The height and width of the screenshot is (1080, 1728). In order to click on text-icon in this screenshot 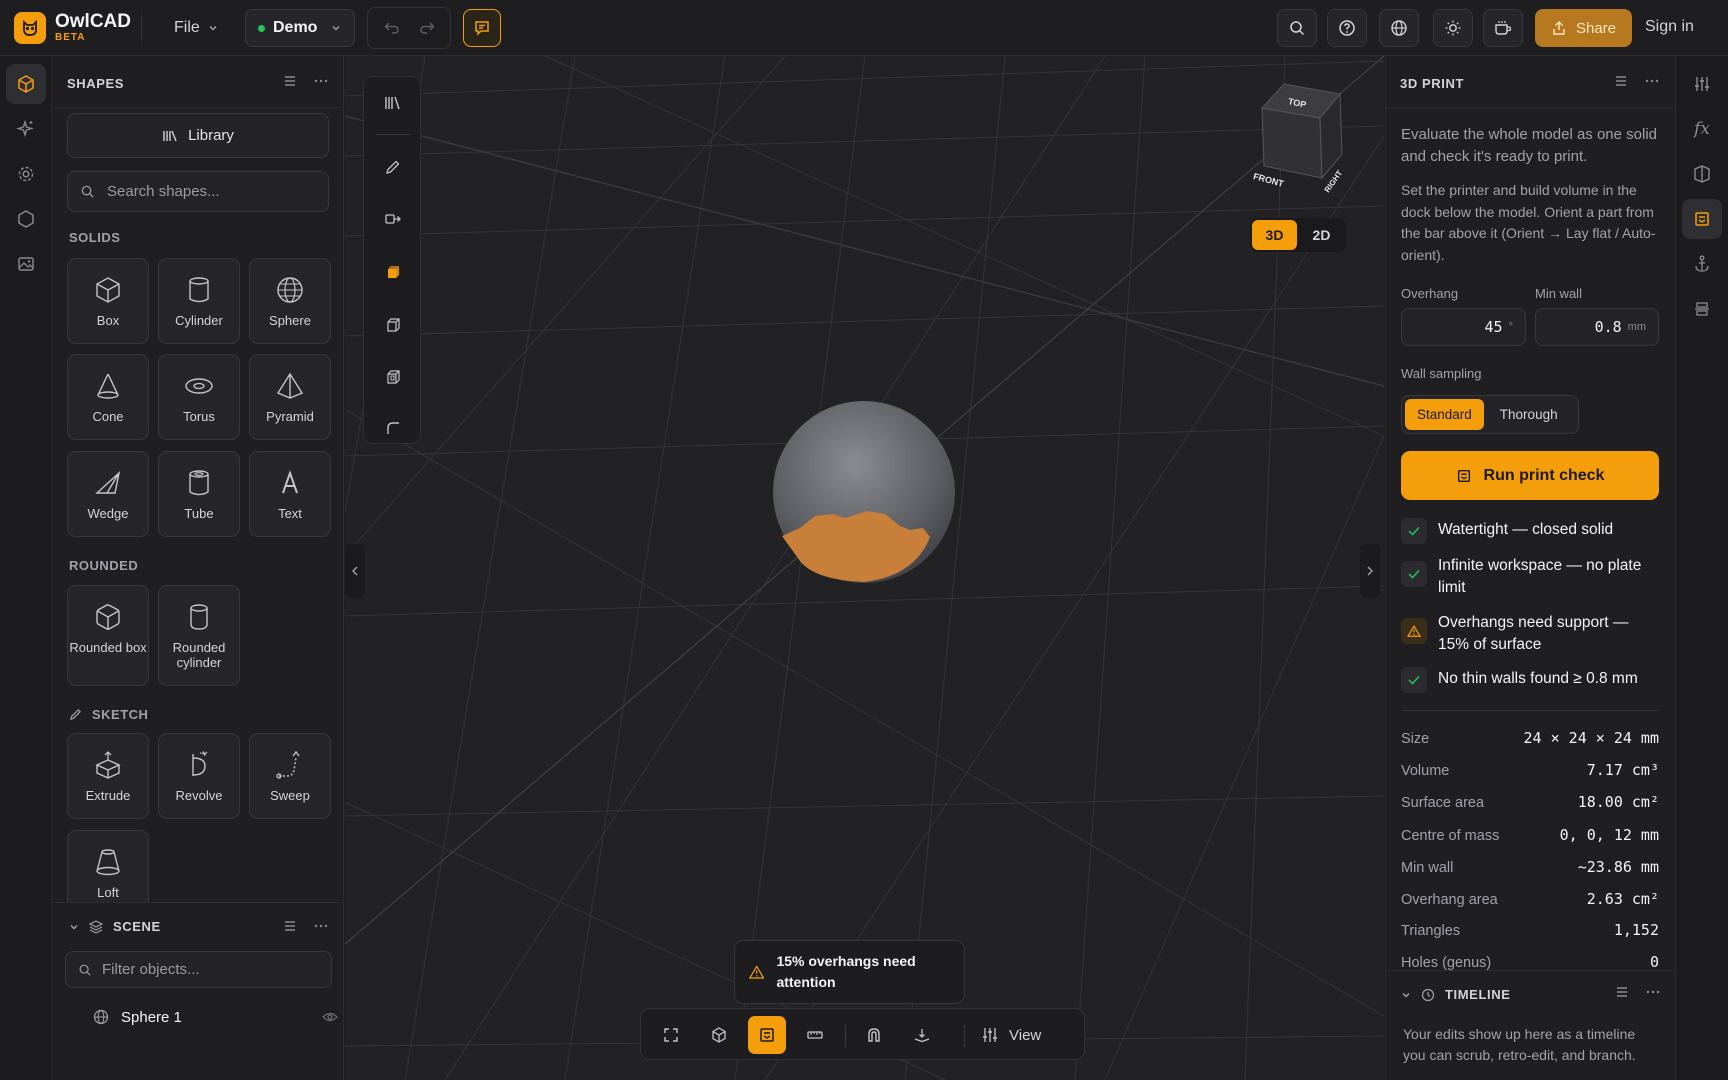, I will do `click(290, 481)`.